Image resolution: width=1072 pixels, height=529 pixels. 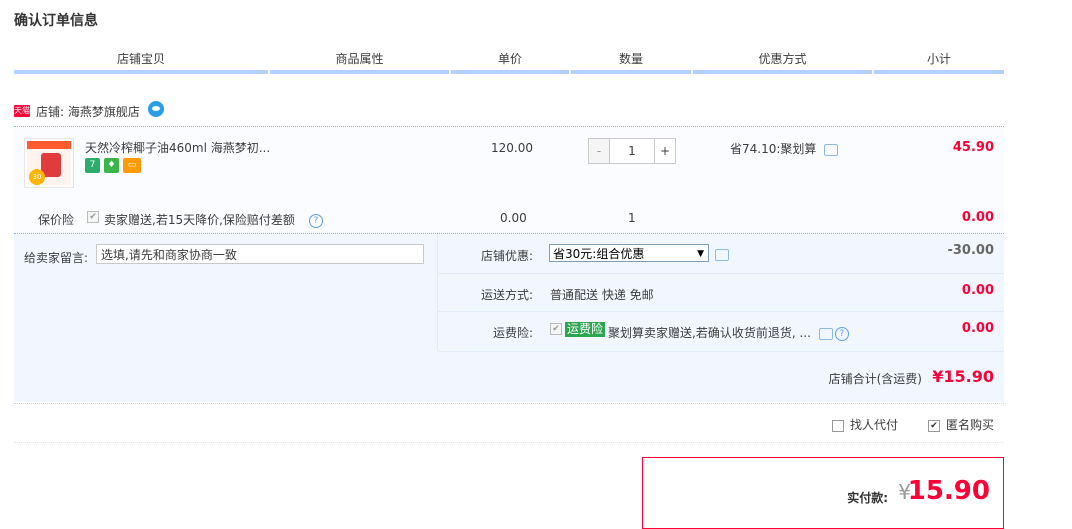 I want to click on proxy-pay-label: 找人代付, so click(x=874, y=425).